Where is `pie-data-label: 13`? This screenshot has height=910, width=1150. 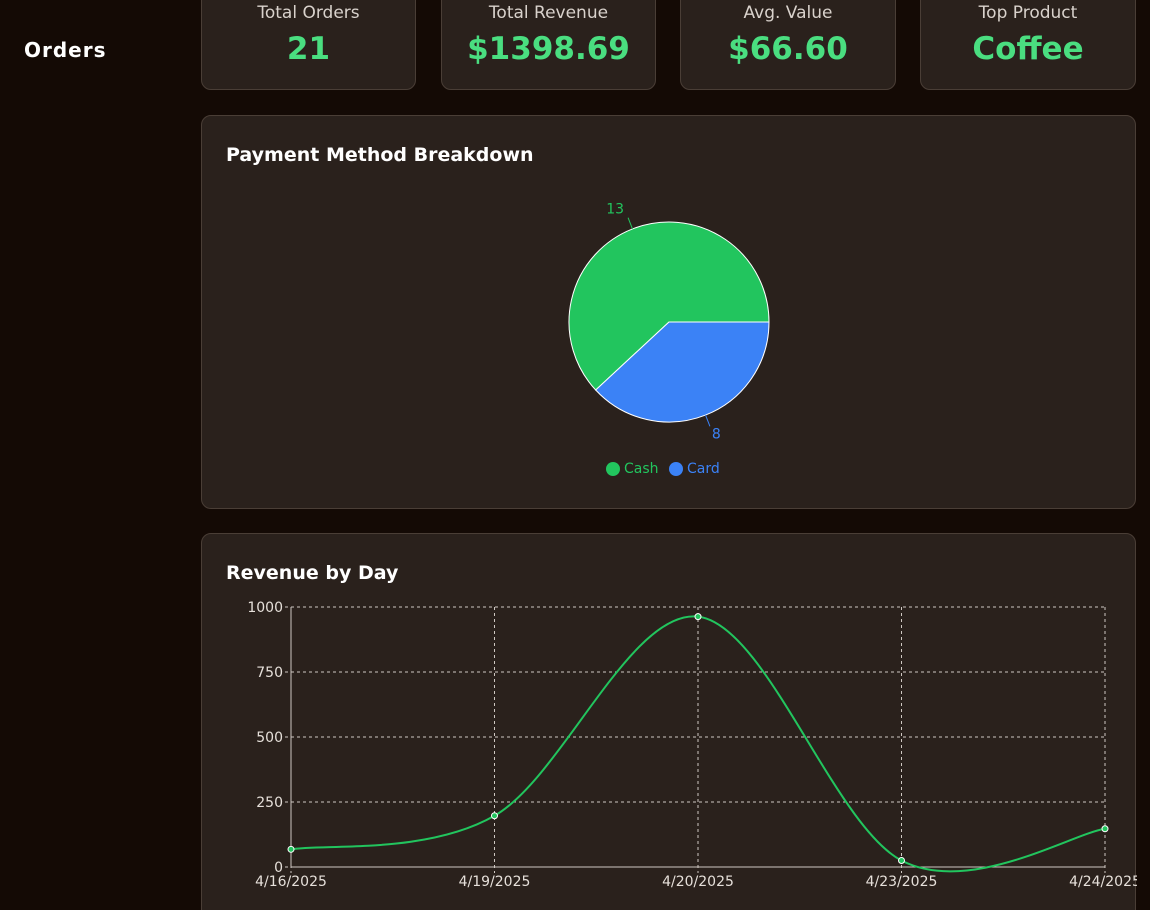 pie-data-label: 13 is located at coordinates (615, 210).